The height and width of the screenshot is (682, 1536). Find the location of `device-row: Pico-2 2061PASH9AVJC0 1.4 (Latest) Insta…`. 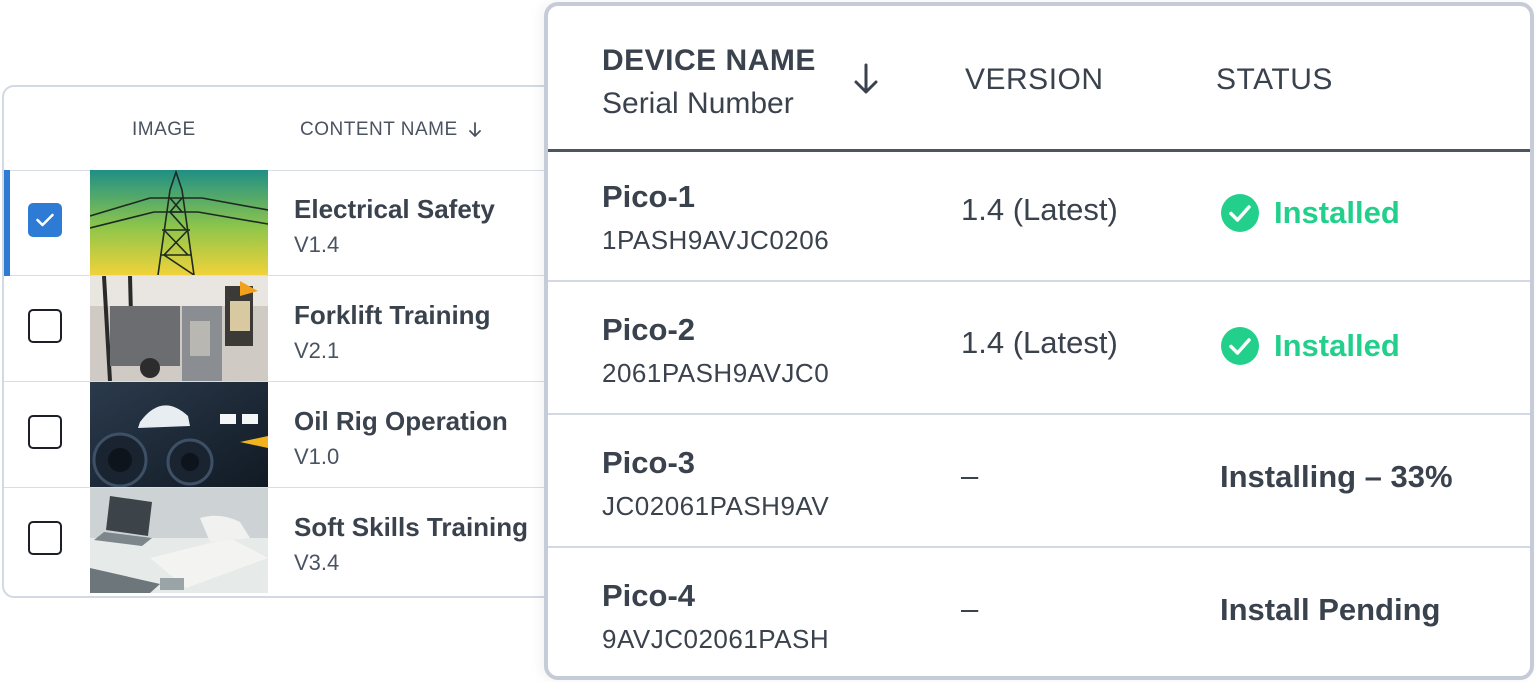

device-row: Pico-2 2061PASH9AVJC0 1.4 (Latest) Insta… is located at coordinates (1039, 348).